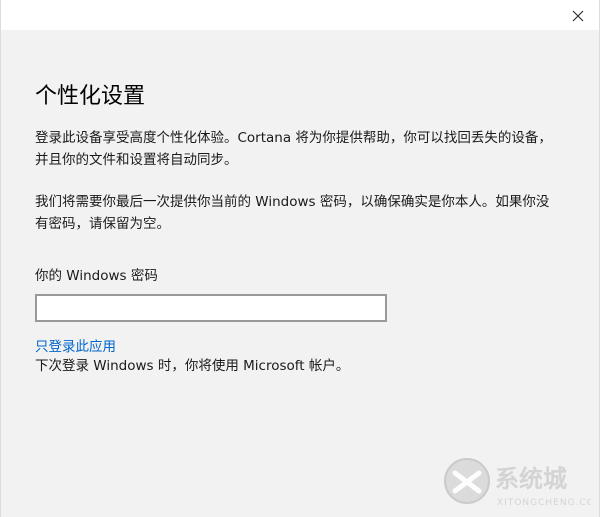 This screenshot has height=517, width=600. Describe the element at coordinates (96, 276) in the screenshot. I see `password-label: 你的 Windows 密码` at that location.